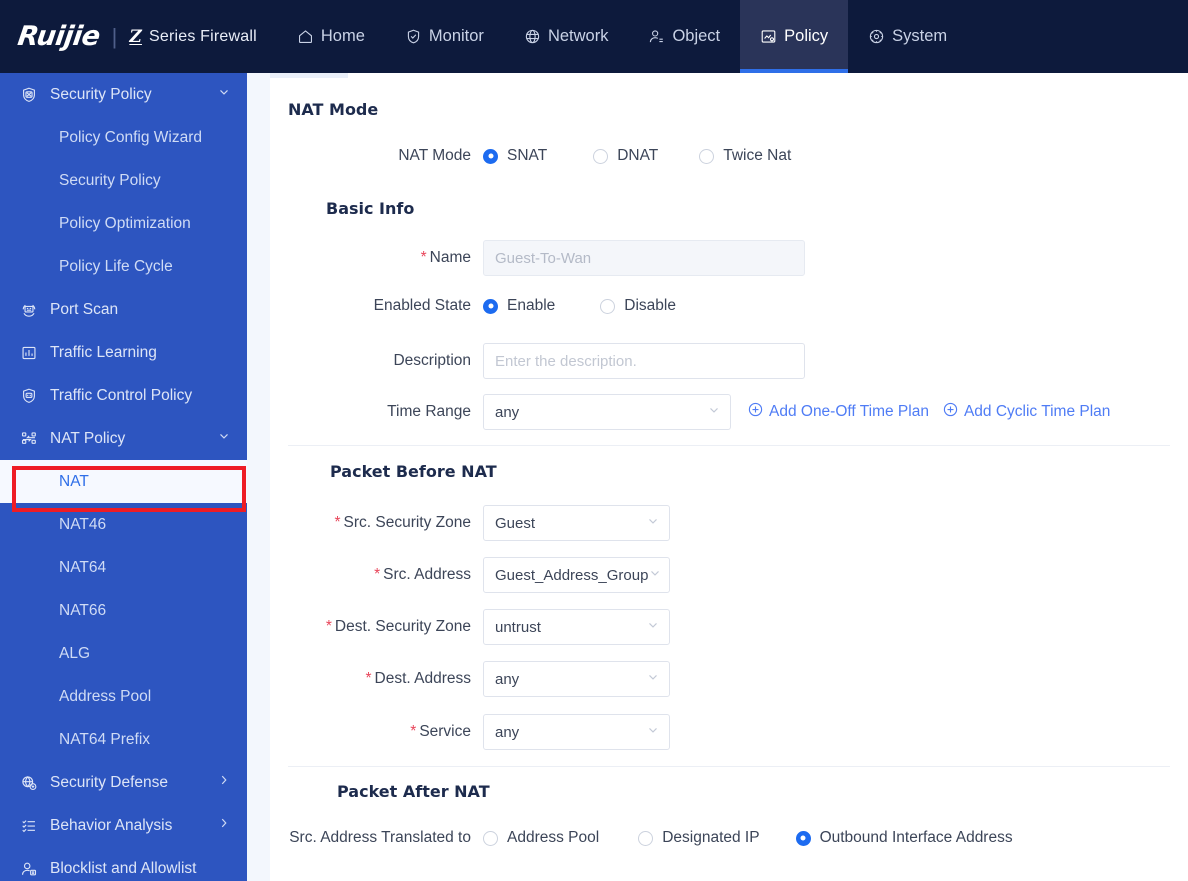 This screenshot has height=881, width=1188. What do you see at coordinates (370, 208) in the screenshot?
I see `section-title-basic-info: Basic Info` at bounding box center [370, 208].